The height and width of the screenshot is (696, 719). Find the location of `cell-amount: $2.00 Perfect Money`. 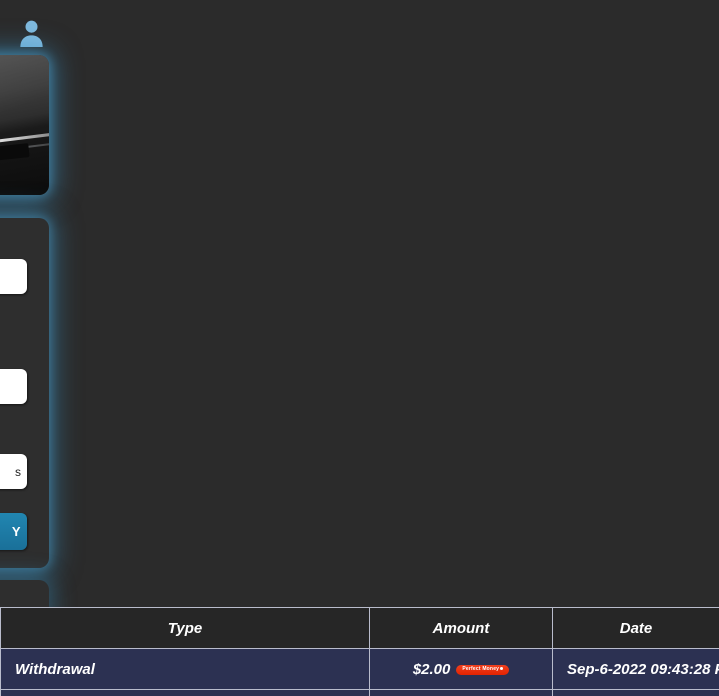

cell-amount: $2.00 Perfect Money is located at coordinates (461, 669).